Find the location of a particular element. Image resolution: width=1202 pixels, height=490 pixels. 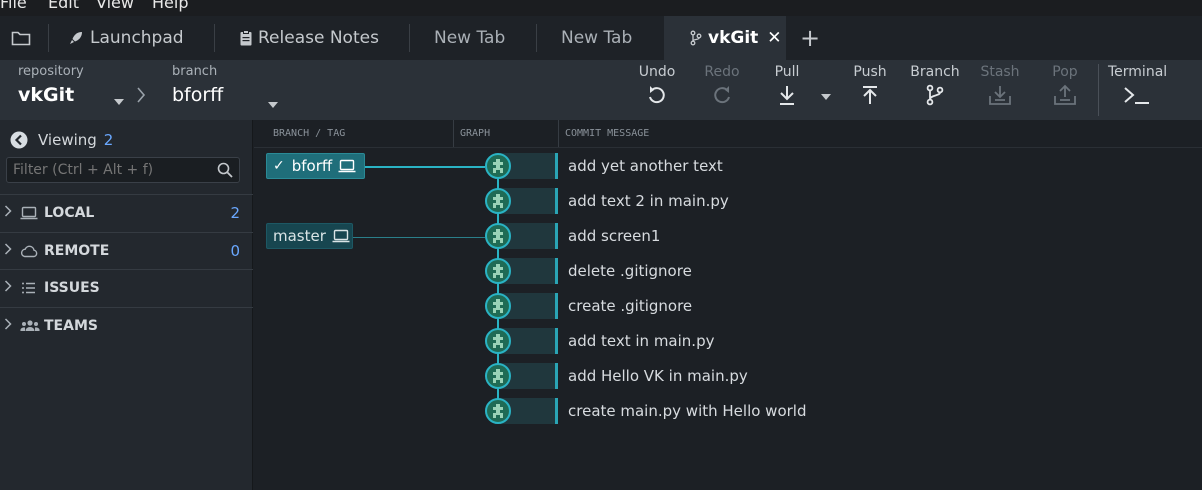

push-icon is located at coordinates (870, 95).